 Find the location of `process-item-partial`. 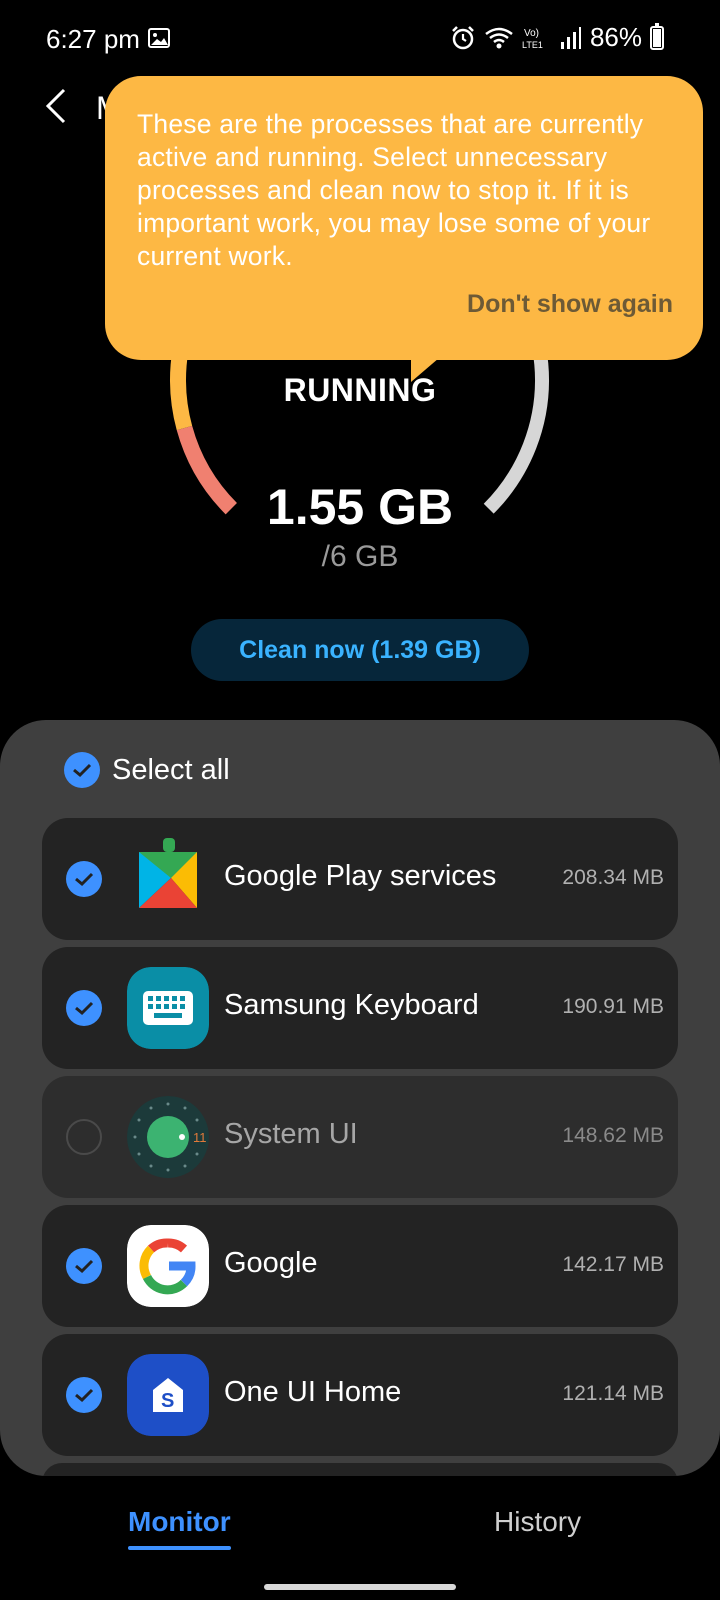

process-item-partial is located at coordinates (360, 1469).